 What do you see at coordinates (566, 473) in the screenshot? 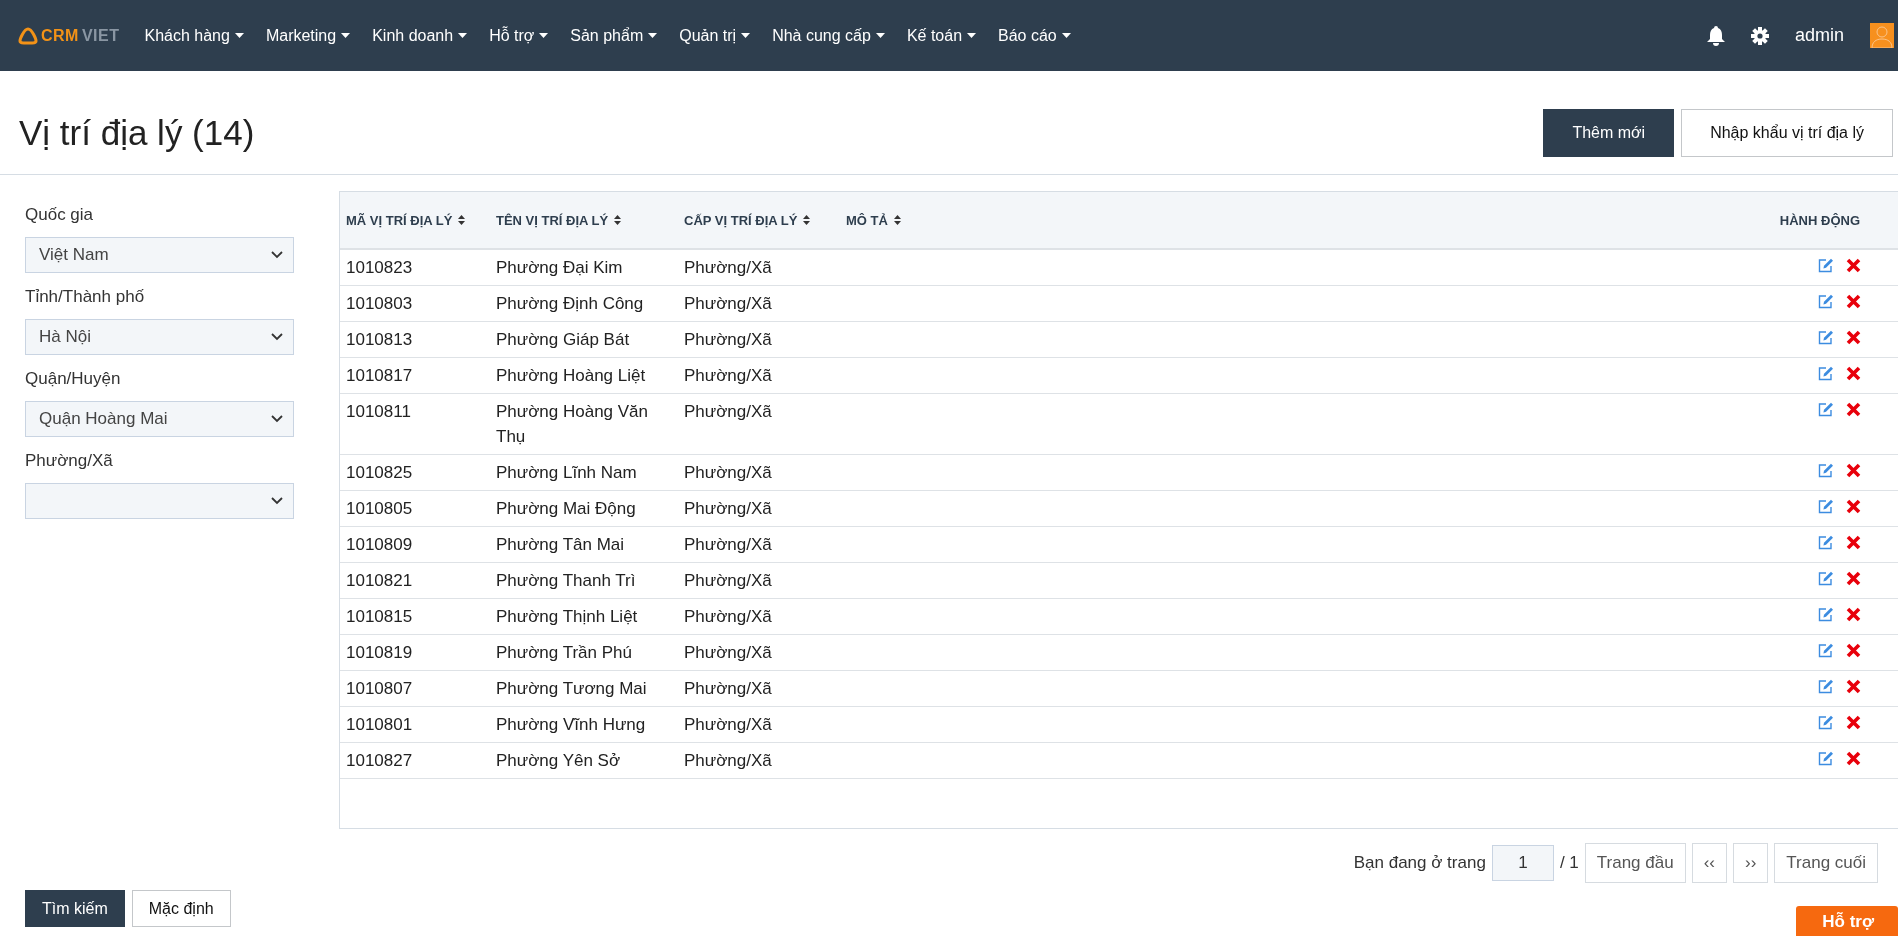
I see `table-cell-text: Phường Lĩnh Nam` at bounding box center [566, 473].